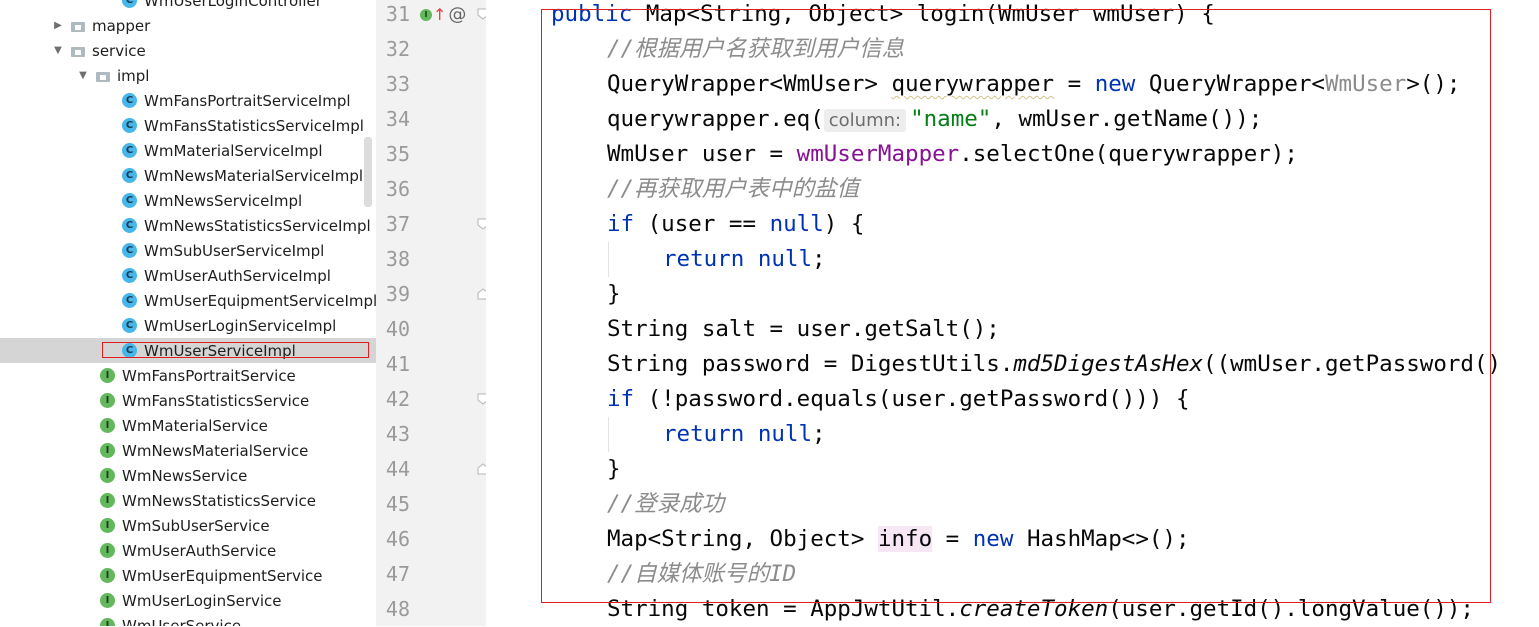 Image resolution: width=1539 pixels, height=627 pixels. What do you see at coordinates (247, 100) in the screenshot?
I see `tree-item-label: WmFansPortraitServiceImpl` at bounding box center [247, 100].